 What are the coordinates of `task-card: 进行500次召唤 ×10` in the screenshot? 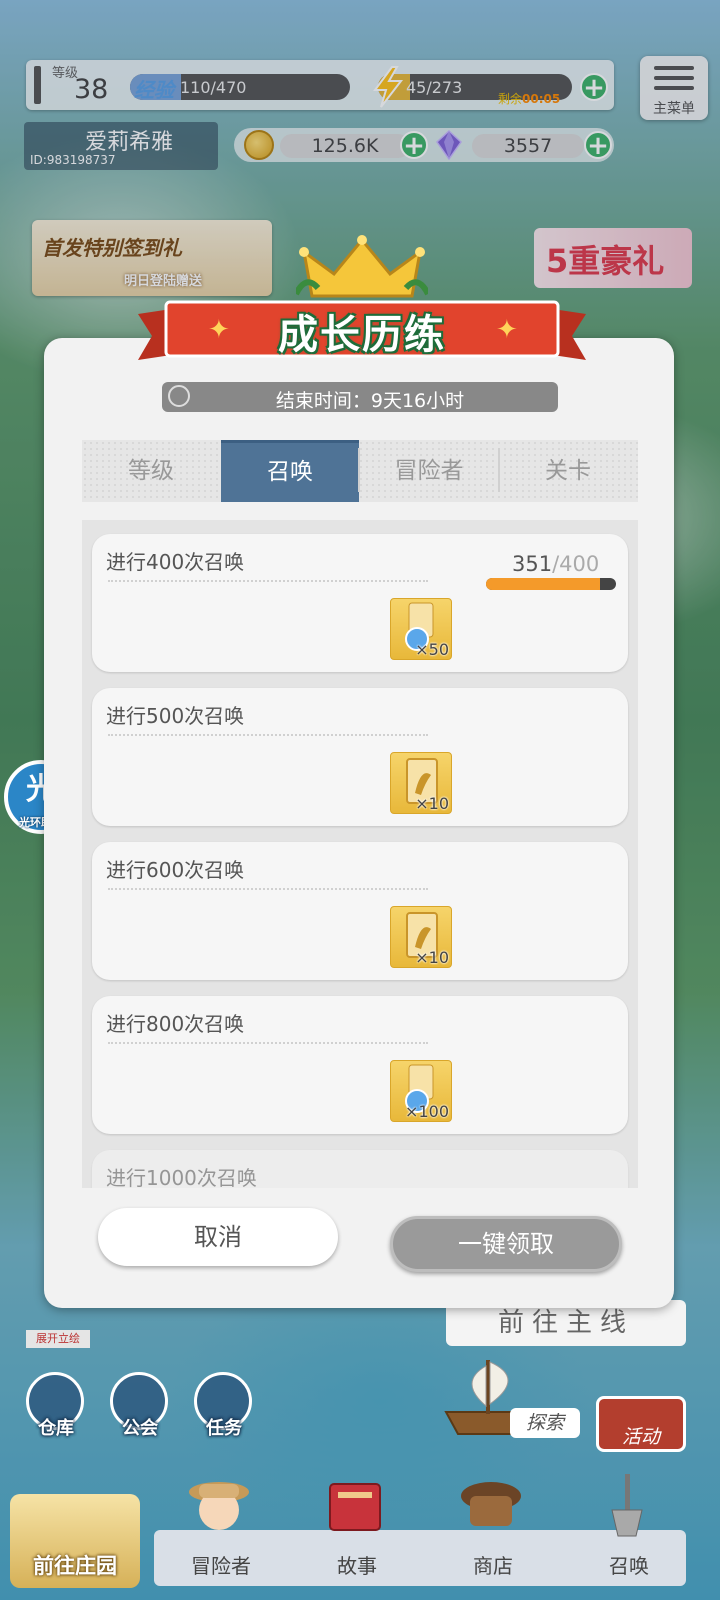 It's located at (360, 757).